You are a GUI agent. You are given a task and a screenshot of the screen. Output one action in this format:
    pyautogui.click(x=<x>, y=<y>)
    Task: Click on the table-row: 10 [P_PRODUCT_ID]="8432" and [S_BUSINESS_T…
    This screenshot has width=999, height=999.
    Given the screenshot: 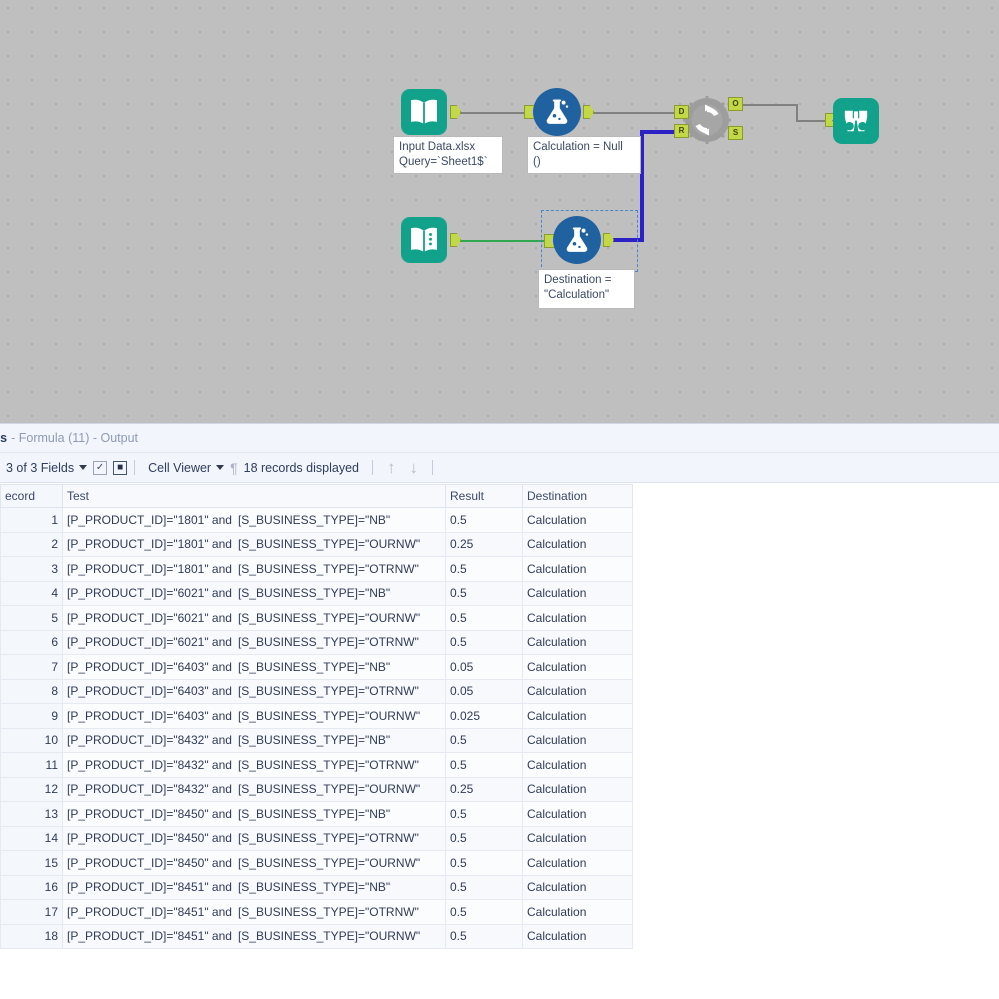 What is the action you would take?
    pyautogui.click(x=316, y=740)
    